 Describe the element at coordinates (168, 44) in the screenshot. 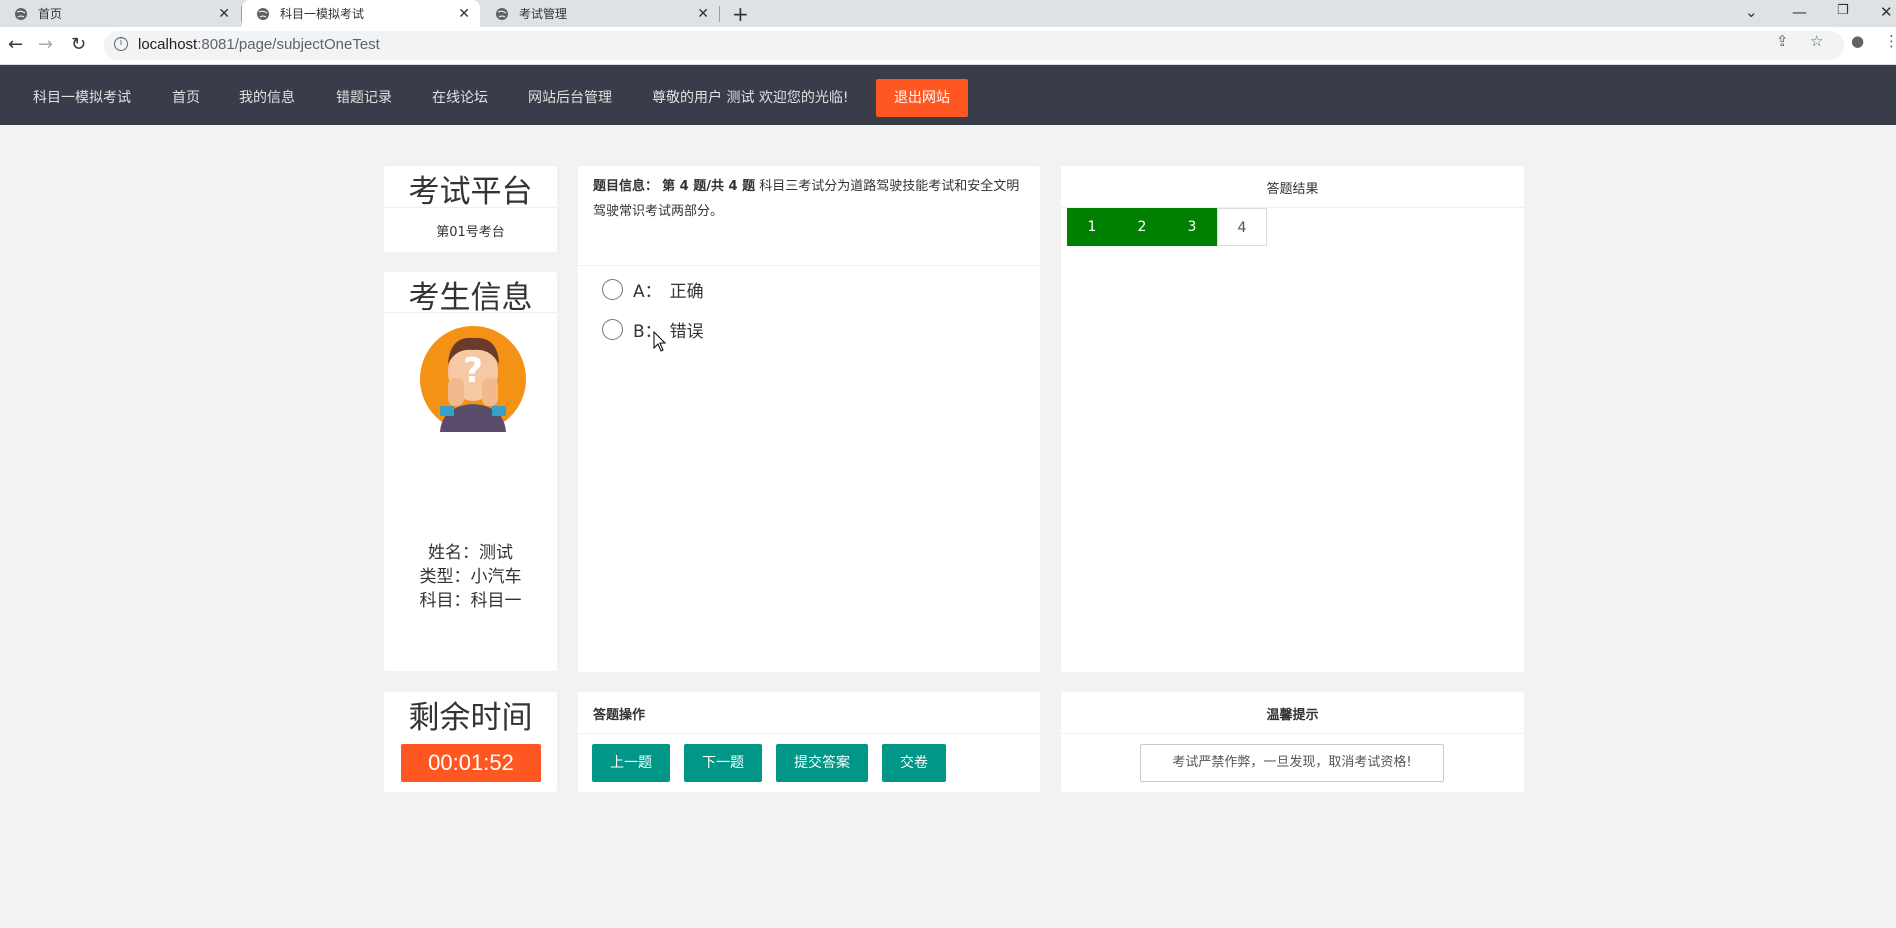

I see `url-host: localhost` at that location.